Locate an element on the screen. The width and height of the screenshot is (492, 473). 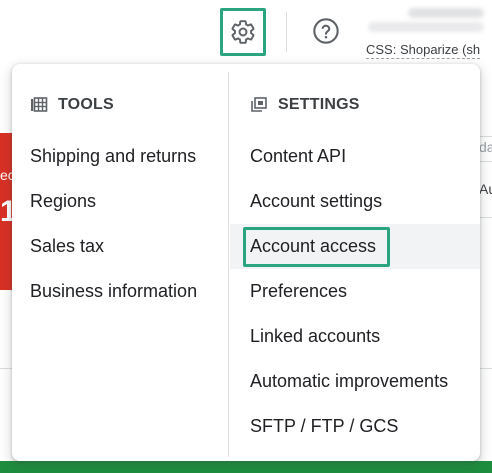
menu-item-content-api: Content API is located at coordinates (371, 156).